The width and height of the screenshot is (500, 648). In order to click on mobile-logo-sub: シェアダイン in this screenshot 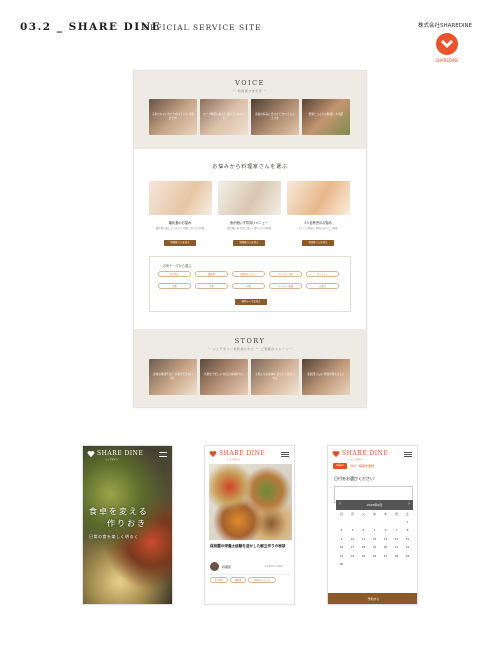, I will do `click(357, 459)`.